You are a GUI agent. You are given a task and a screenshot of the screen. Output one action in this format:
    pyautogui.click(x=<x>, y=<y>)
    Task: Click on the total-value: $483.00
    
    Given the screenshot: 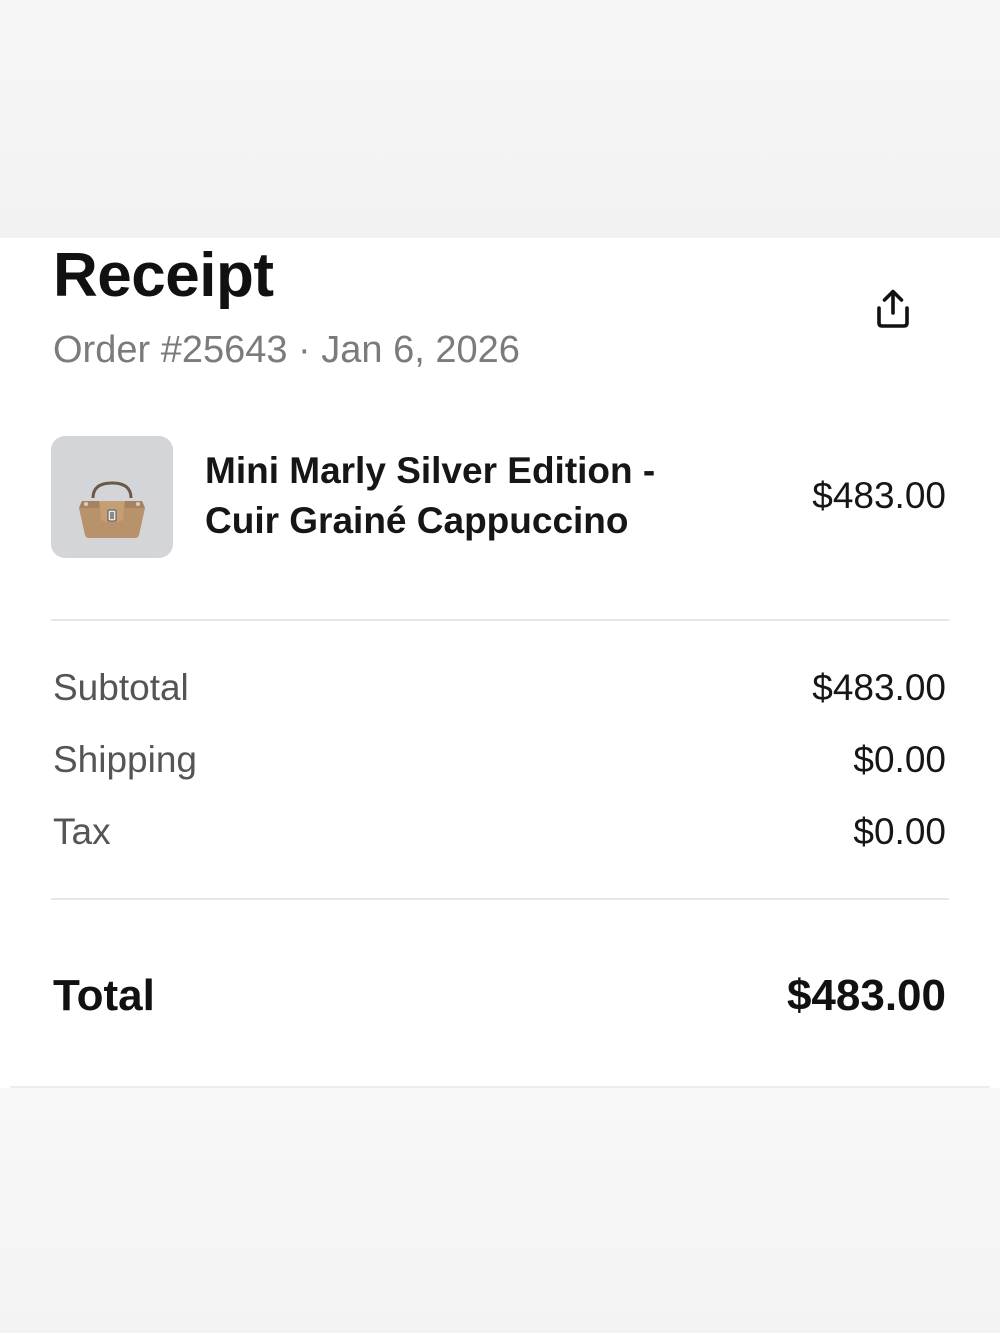 What is the action you would take?
    pyautogui.click(x=866, y=995)
    